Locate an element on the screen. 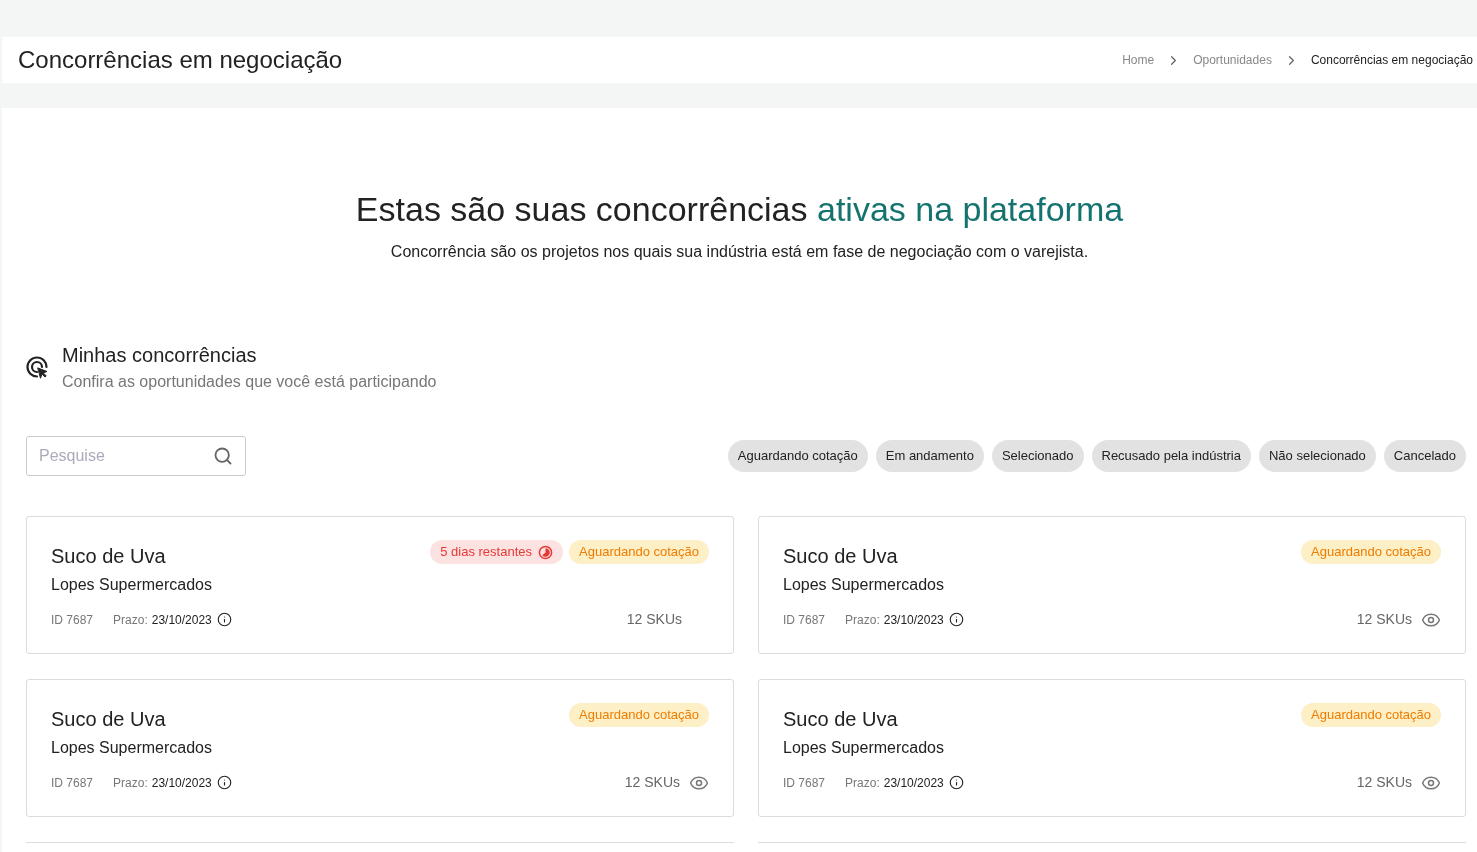 The width and height of the screenshot is (1477, 852). filter-chip: Não selecionado is located at coordinates (1317, 456).